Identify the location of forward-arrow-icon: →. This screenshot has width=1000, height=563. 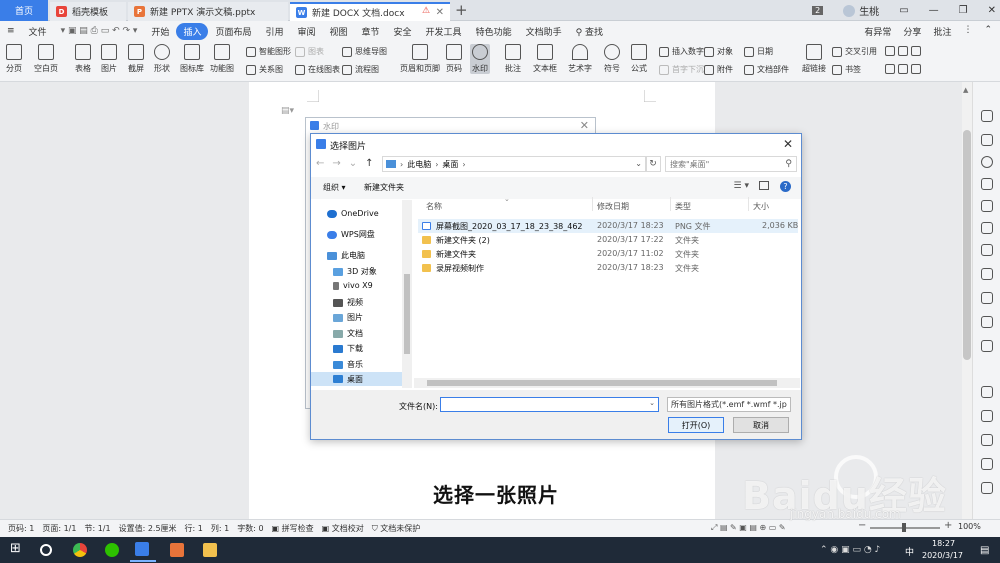
(336, 163).